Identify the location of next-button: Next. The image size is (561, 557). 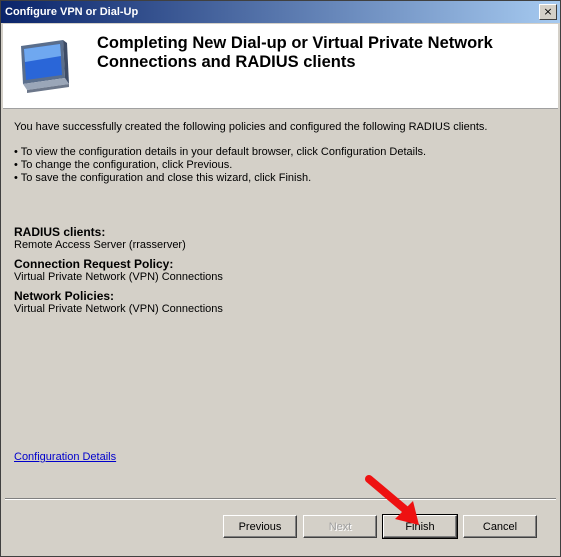
(340, 526).